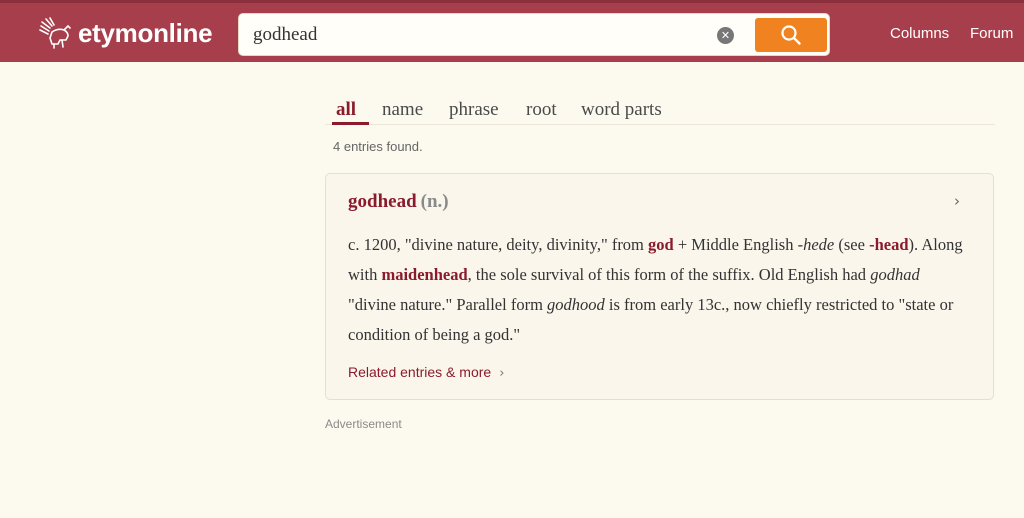  Describe the element at coordinates (145, 32) in the screenshot. I see `logo-text: etymonline` at that location.